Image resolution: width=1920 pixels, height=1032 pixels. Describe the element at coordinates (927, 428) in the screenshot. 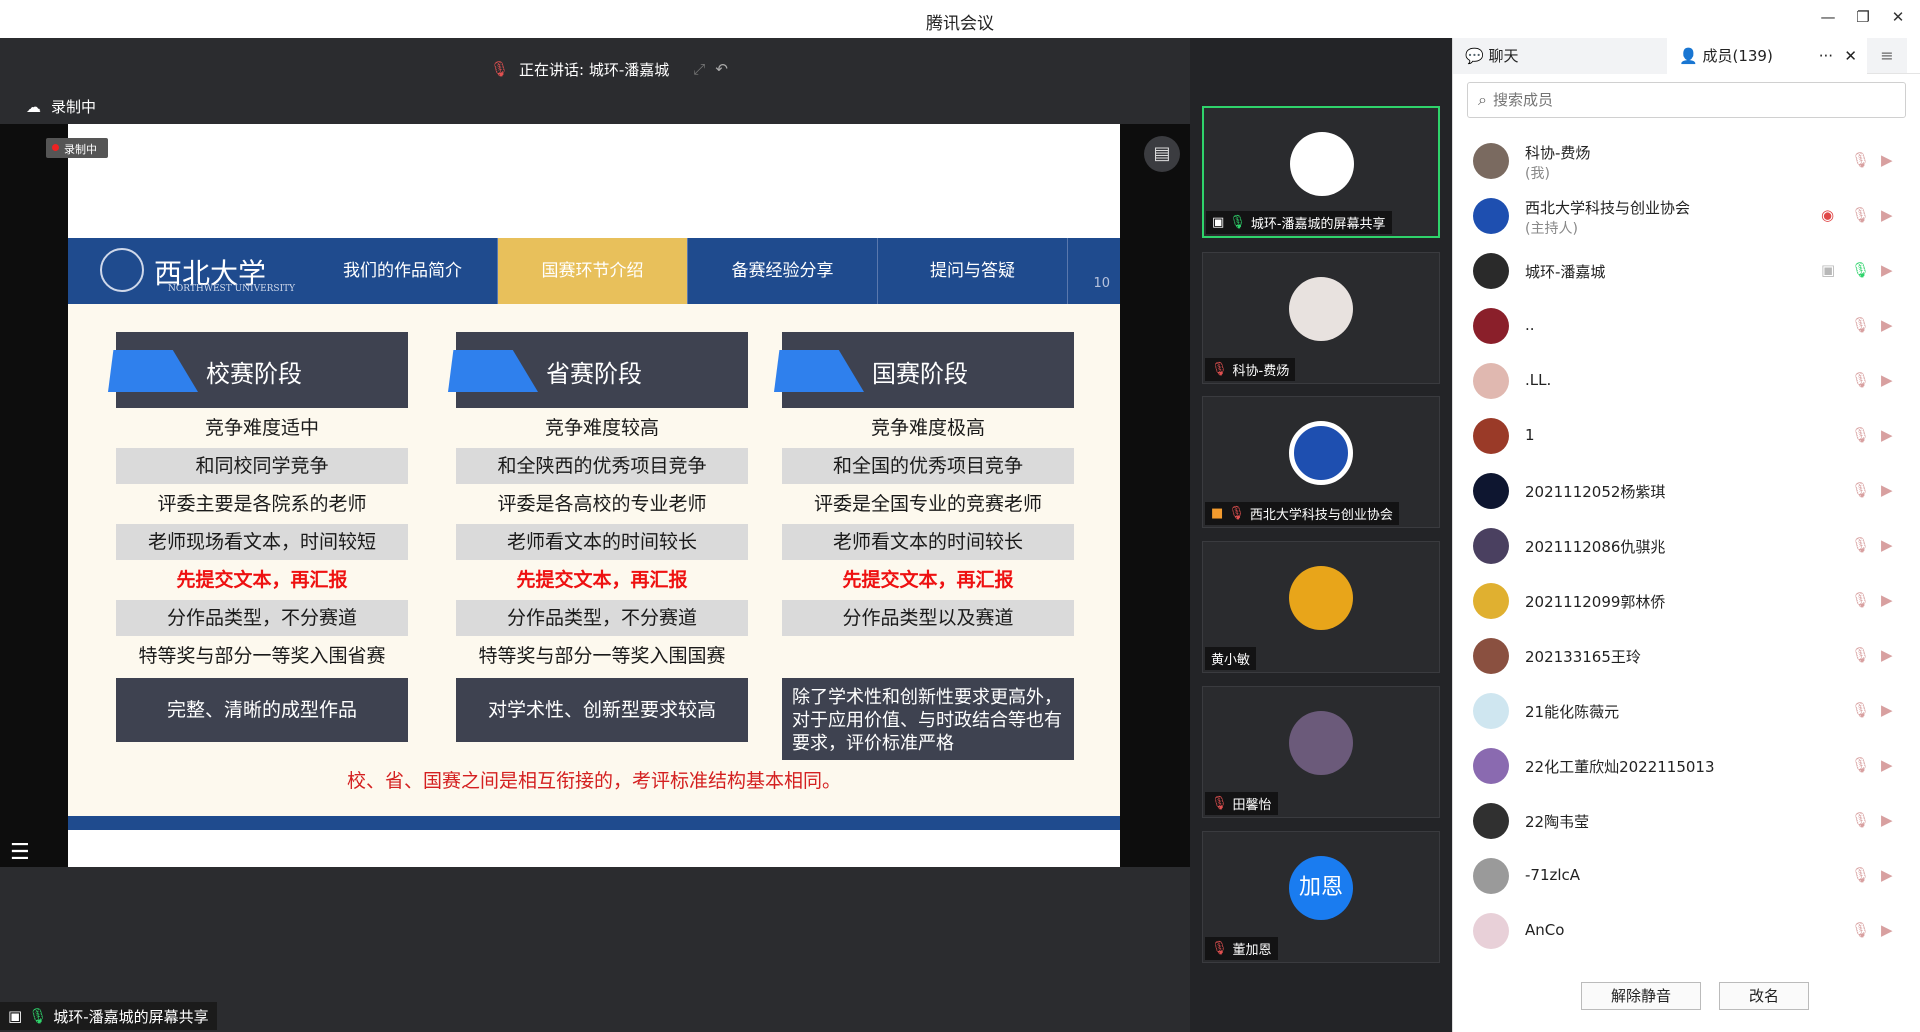

I see `column-row: 竞争难度极高` at that location.